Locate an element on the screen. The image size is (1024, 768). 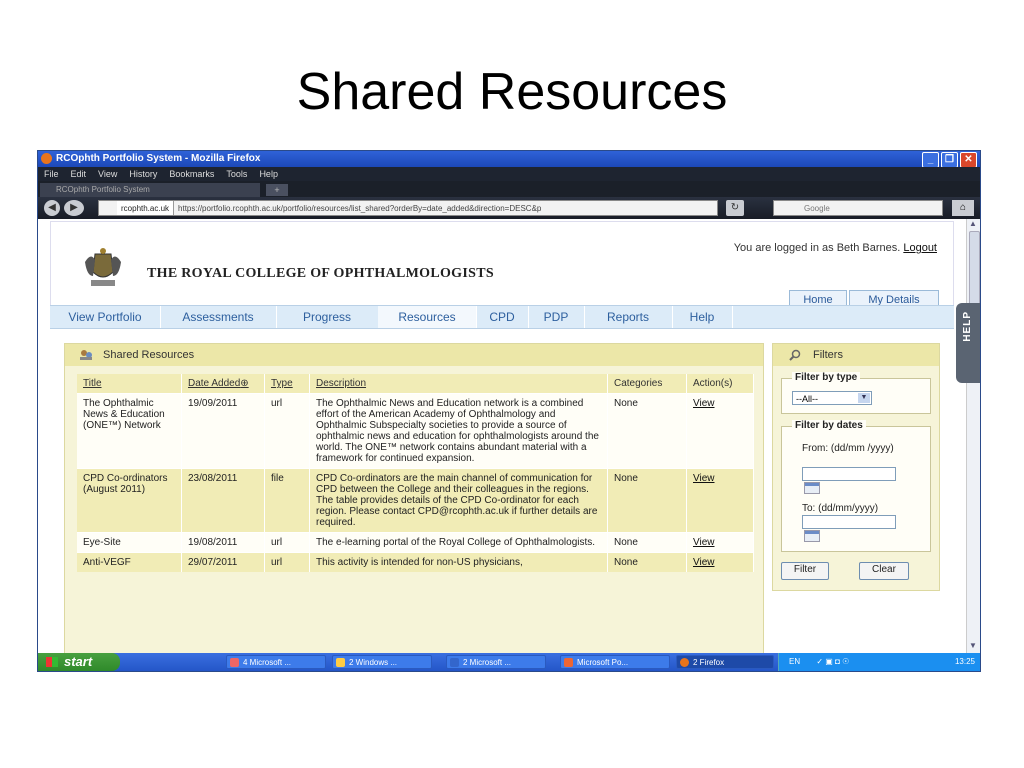
browser-tab: RCOphth Portfolio System is located at coordinates (150, 190).